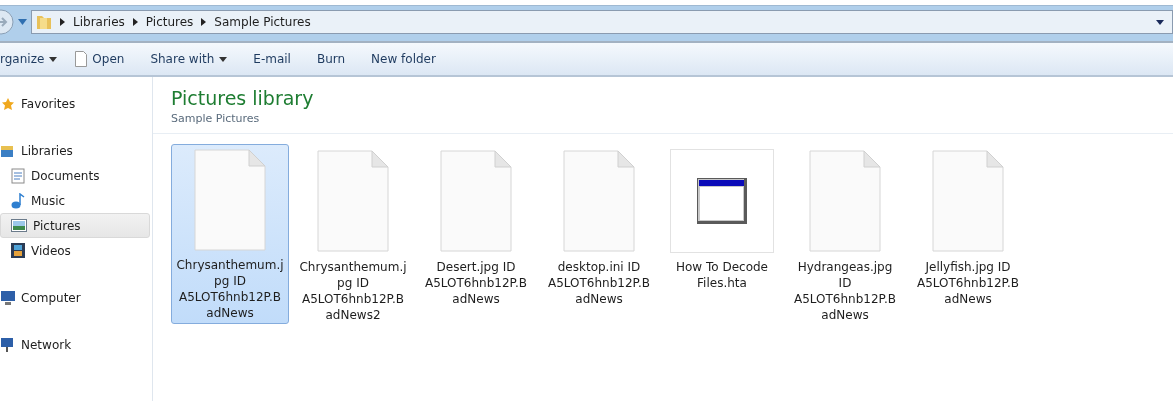 Image resolution: width=1173 pixels, height=401 pixels. What do you see at coordinates (75, 150) in the screenshot?
I see `sidebar-item: Libraries` at bounding box center [75, 150].